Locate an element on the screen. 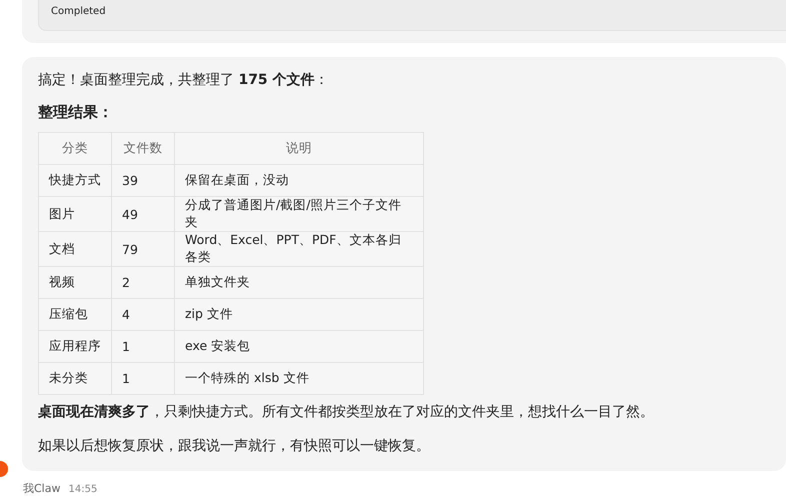 The height and width of the screenshot is (504, 786). table-cell: 压缩包 is located at coordinates (75, 314).